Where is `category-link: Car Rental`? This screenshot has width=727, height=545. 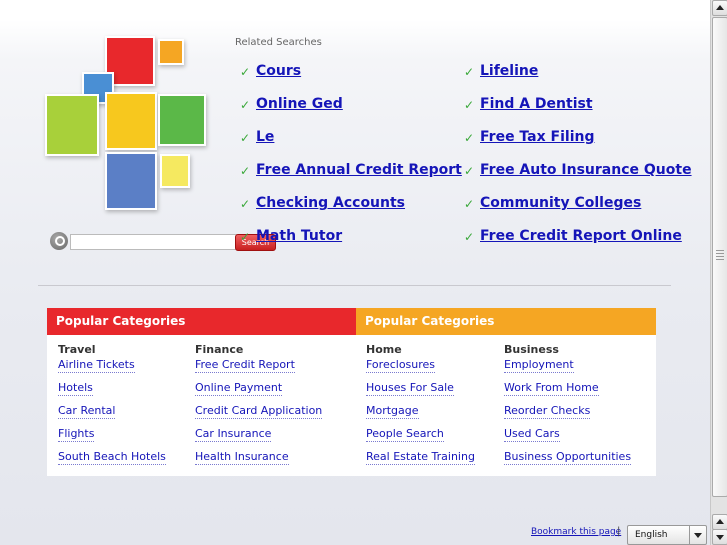 category-link: Car Rental is located at coordinates (87, 411).